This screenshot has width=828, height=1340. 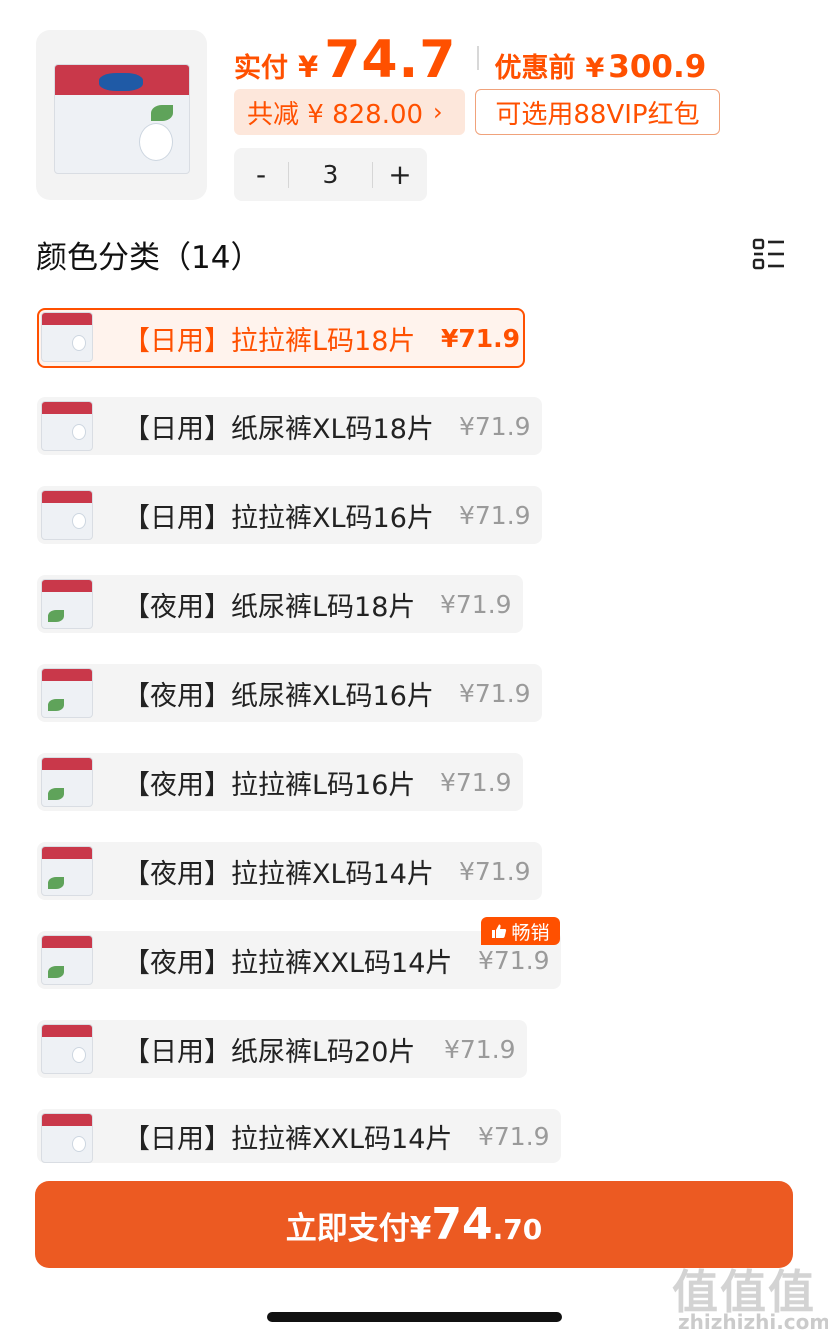 What do you see at coordinates (597, 112) in the screenshot?
I see `vip-redpacket-tag: 可选用88VIP红包` at bounding box center [597, 112].